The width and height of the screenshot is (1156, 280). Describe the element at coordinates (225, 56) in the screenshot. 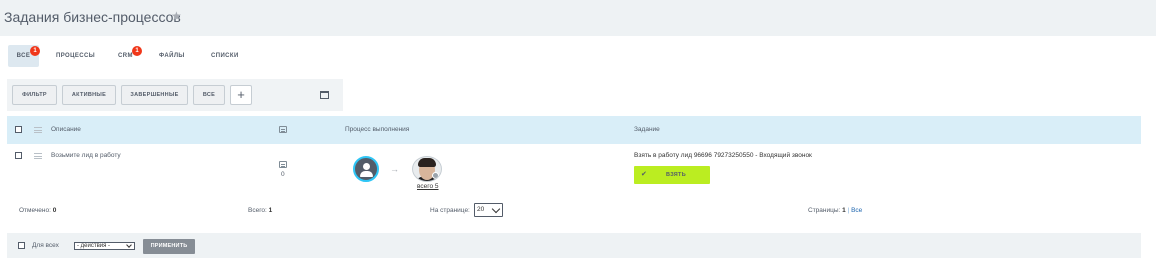

I see `tab-lists: СПИСКИ` at that location.